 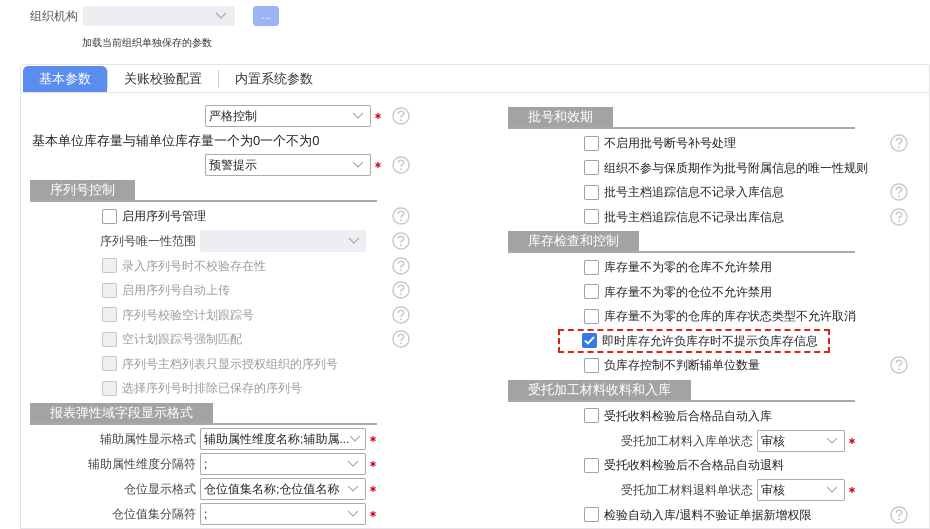 What do you see at coordinates (147, 43) in the screenshot?
I see `hint-text: 加载当前组织单独保存的参数` at bounding box center [147, 43].